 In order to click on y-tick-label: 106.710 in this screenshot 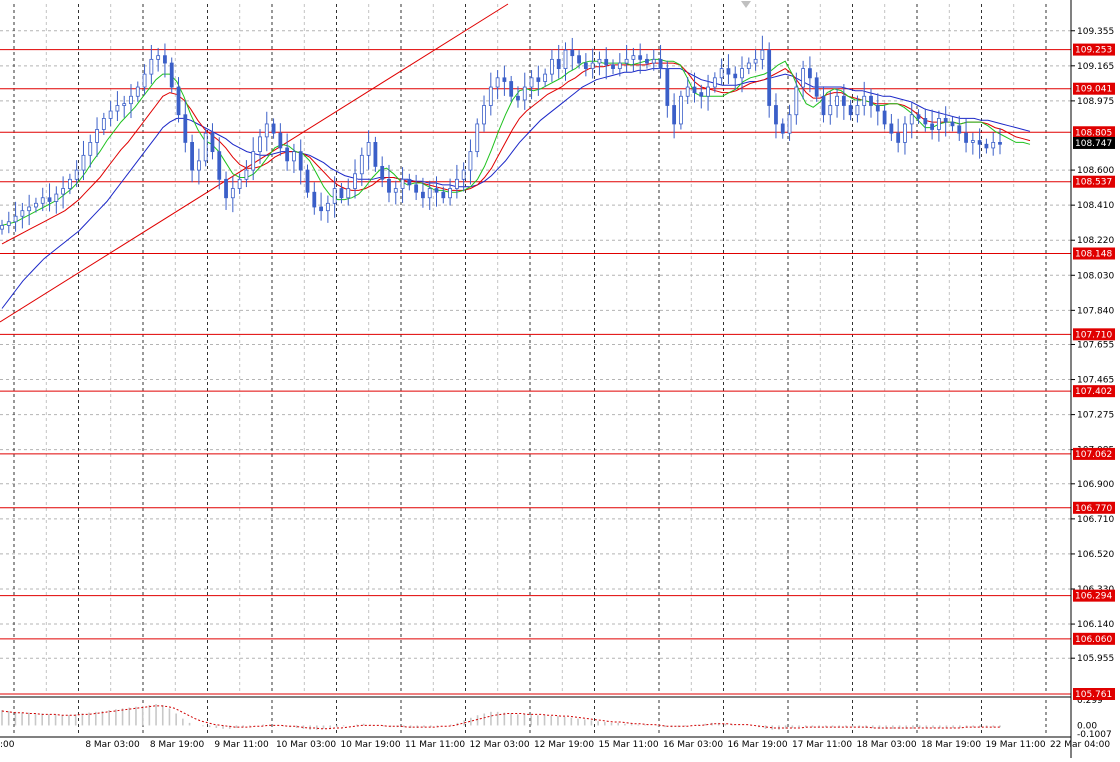, I will do `click(1095, 520)`.